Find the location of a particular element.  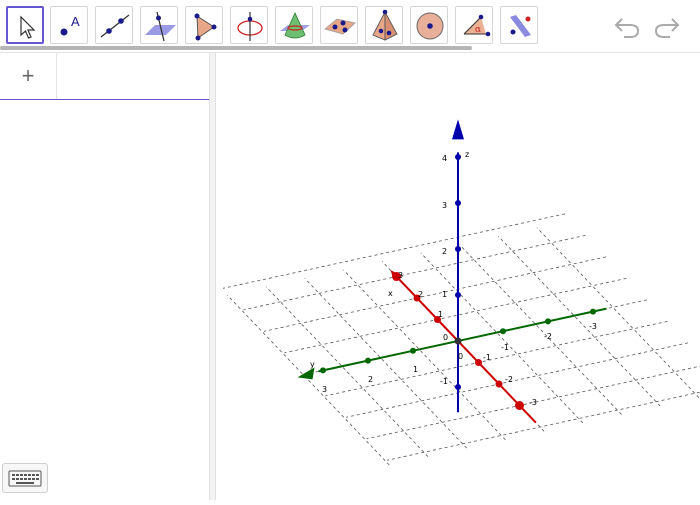

grid-line-x--4 is located at coordinates (543, 423).